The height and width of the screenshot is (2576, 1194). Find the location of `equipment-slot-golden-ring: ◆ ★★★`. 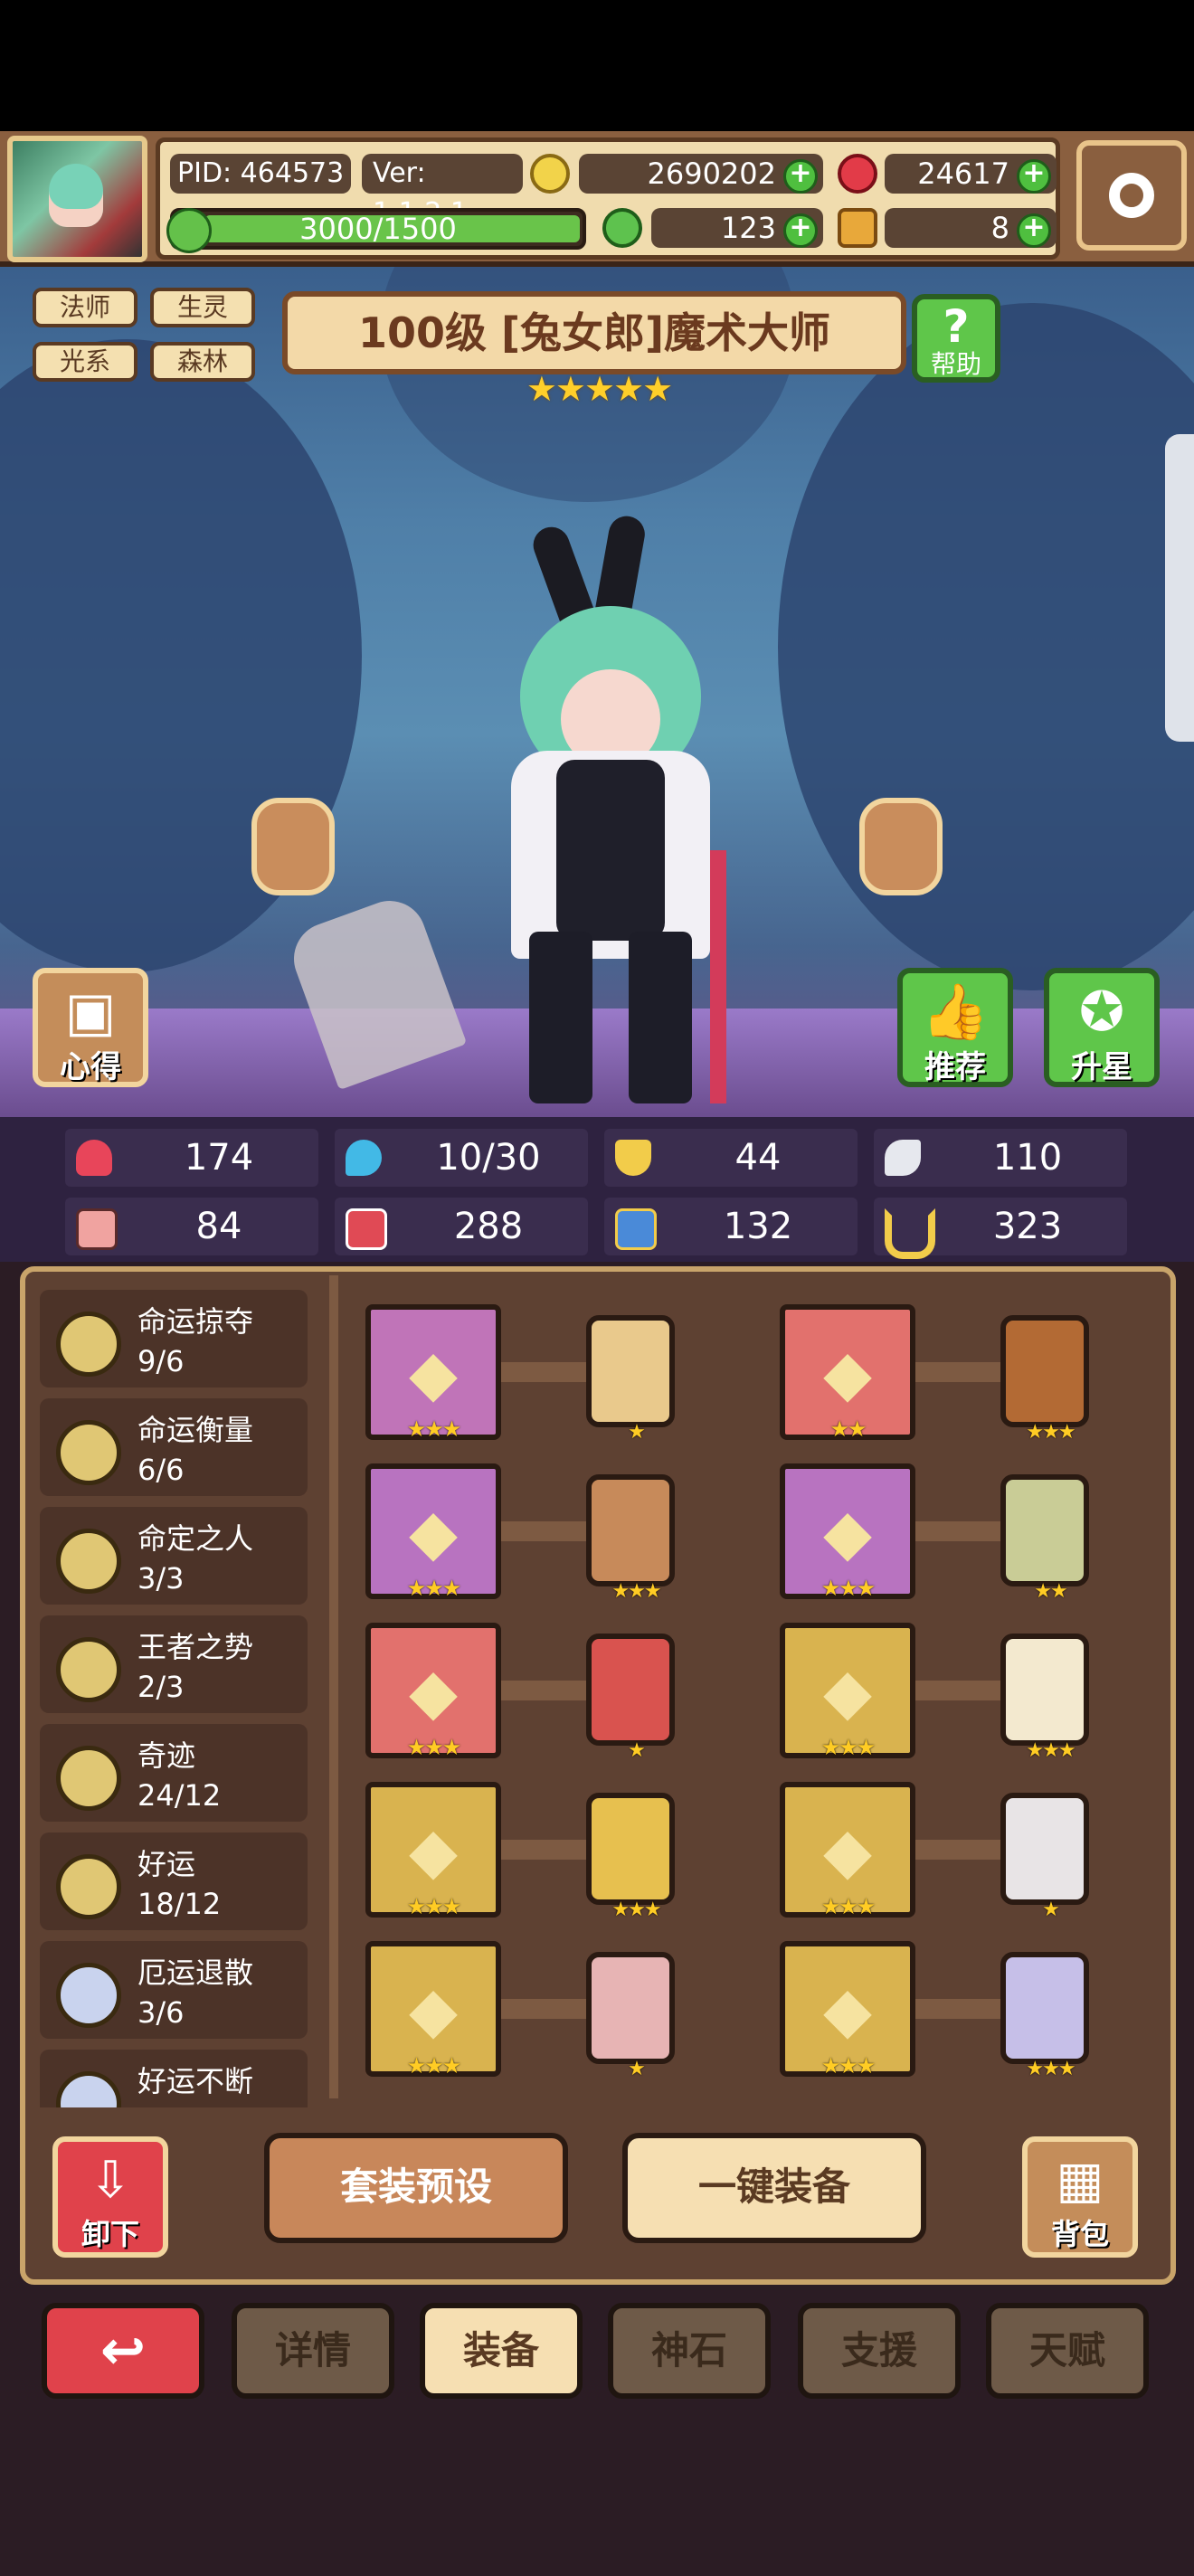

equipment-slot-golden-ring: ◆ ★★★ is located at coordinates (847, 1851).